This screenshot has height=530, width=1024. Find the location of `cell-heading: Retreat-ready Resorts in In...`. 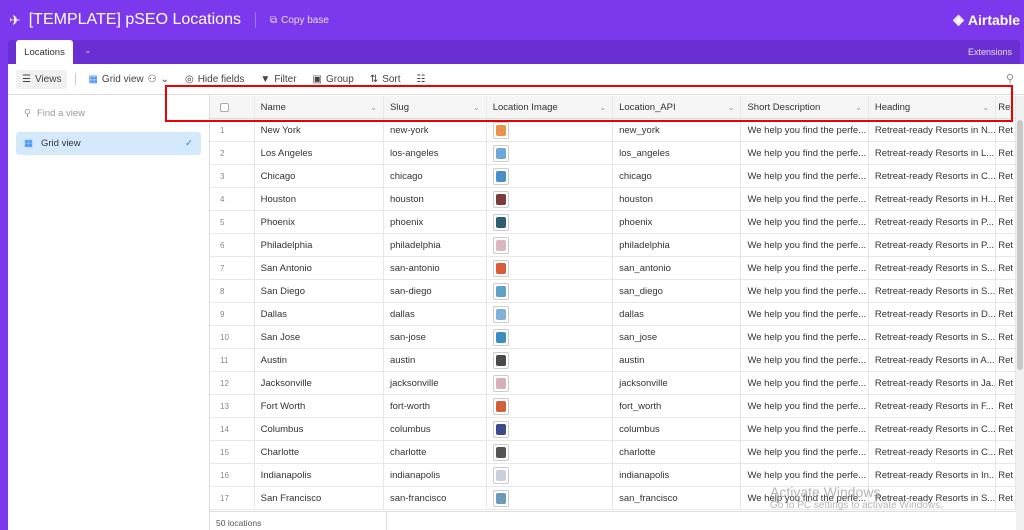

cell-heading: Retreat-ready Resorts in In... is located at coordinates (933, 475).